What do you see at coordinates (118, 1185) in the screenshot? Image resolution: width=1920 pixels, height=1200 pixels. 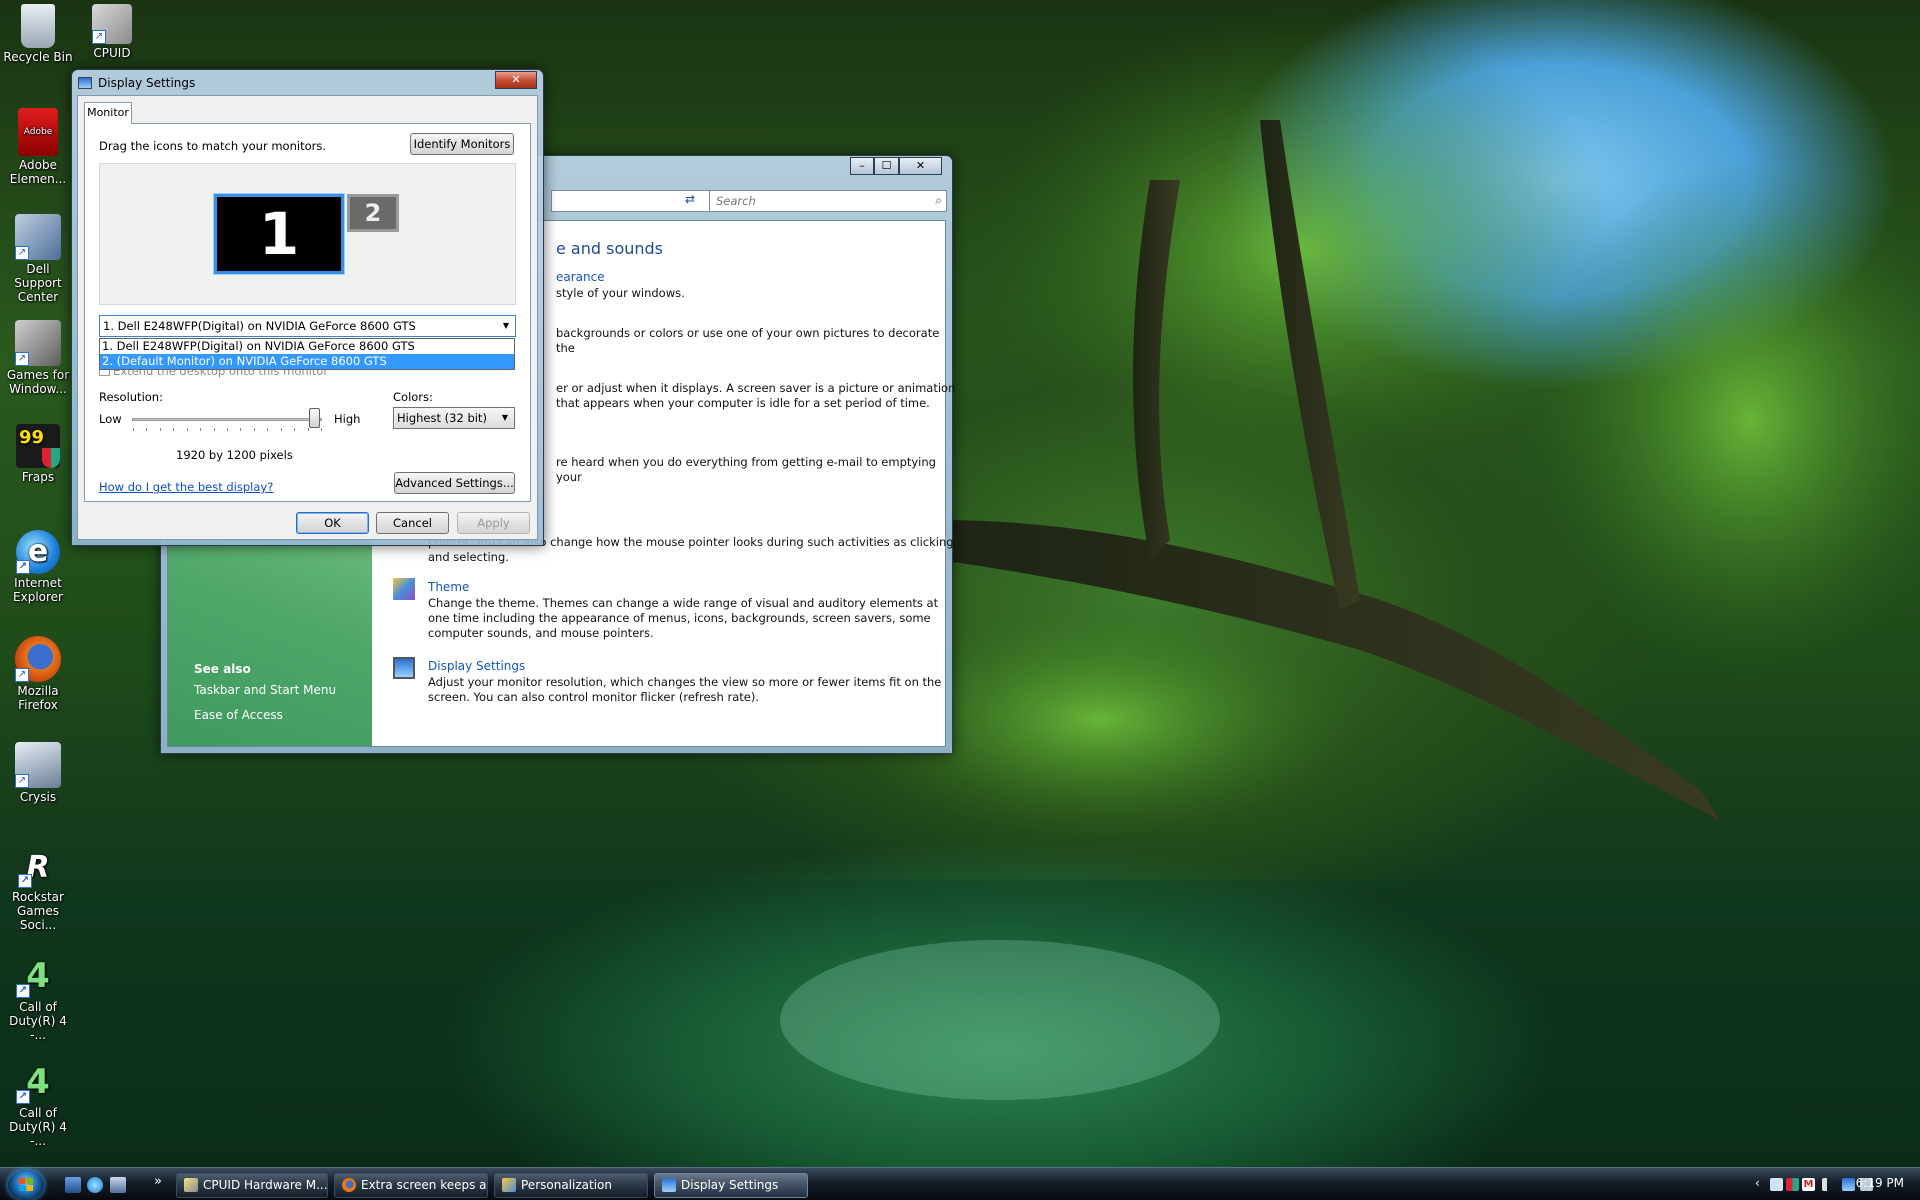 I see `switch-windows-icon` at bounding box center [118, 1185].